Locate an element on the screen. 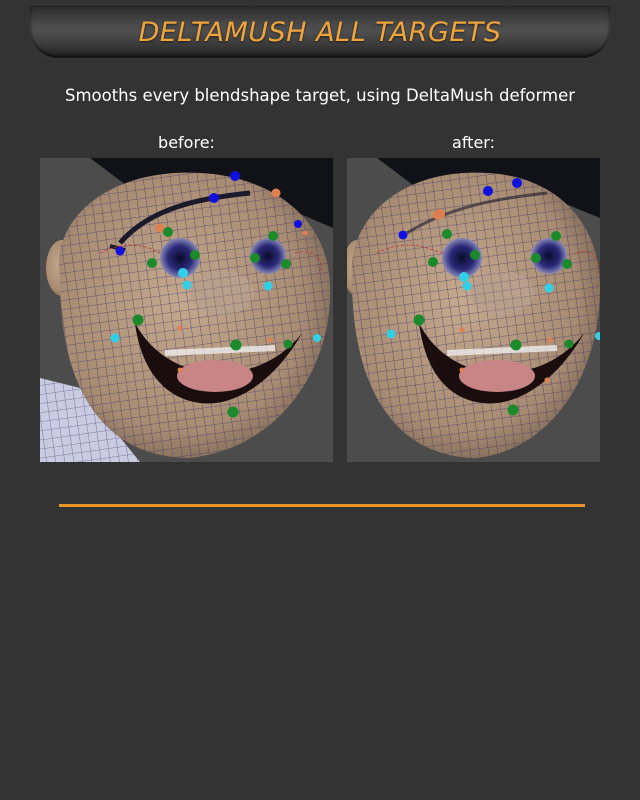 The height and width of the screenshot is (800, 640). page-title: DELTAMUSH ALL TARGETS is located at coordinates (320, 32).